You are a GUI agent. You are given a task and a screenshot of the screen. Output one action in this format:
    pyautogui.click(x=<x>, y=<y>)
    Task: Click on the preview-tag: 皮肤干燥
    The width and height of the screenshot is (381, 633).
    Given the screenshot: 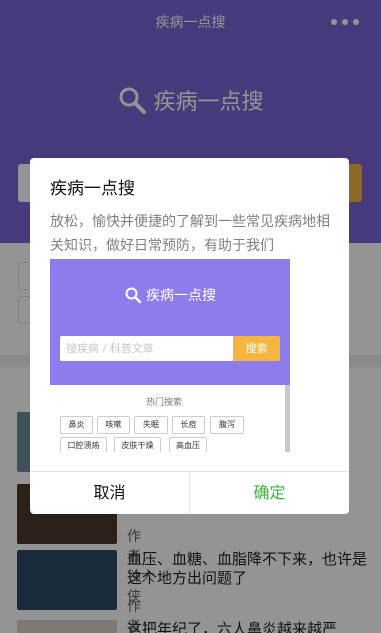 What is the action you would take?
    pyautogui.click(x=137, y=444)
    